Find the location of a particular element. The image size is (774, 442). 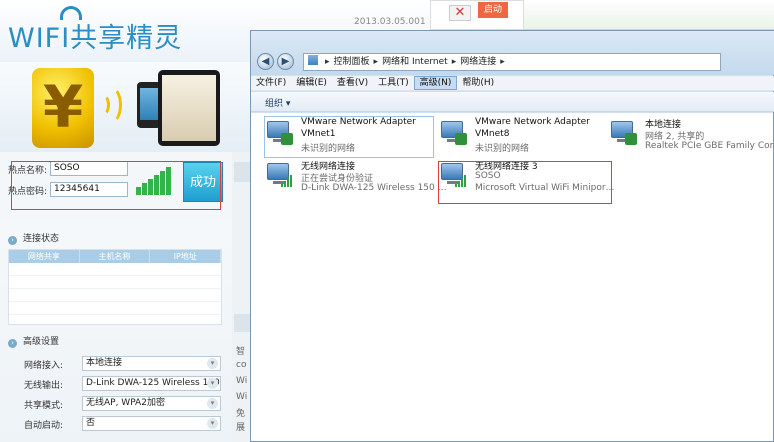

select-value: 本地连接 is located at coordinates (104, 363).